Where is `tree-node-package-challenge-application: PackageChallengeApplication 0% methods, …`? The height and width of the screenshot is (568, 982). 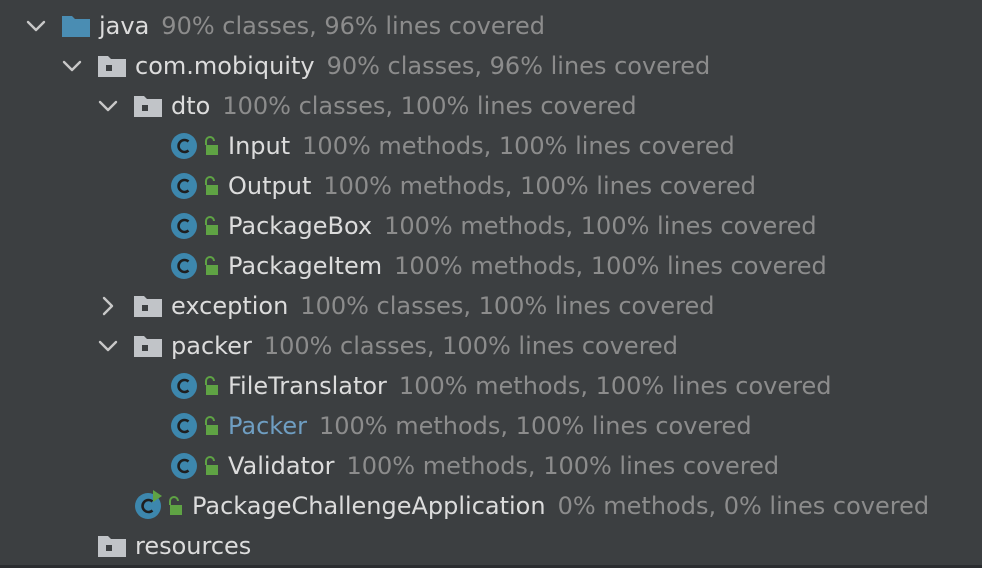
tree-node-package-challenge-application: PackageChallengeApplication 0% methods, … is located at coordinates (491, 506).